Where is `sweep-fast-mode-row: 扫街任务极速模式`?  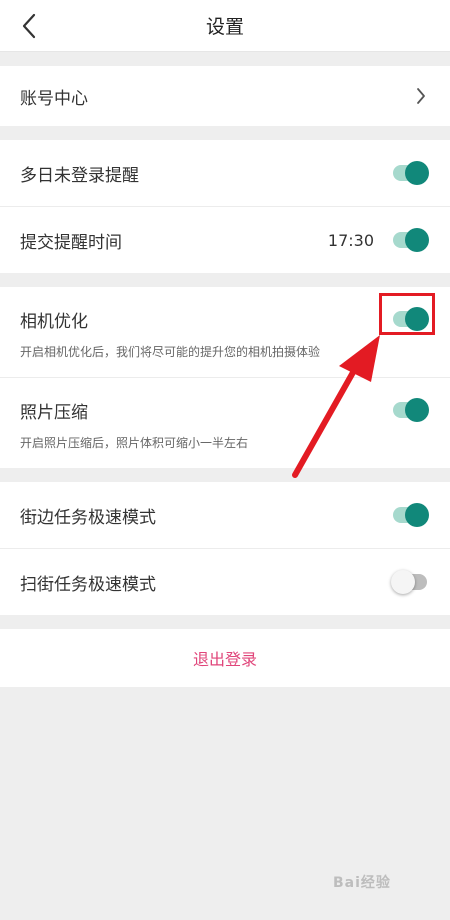
sweep-fast-mode-row: 扫街任务极速模式 is located at coordinates (225, 582).